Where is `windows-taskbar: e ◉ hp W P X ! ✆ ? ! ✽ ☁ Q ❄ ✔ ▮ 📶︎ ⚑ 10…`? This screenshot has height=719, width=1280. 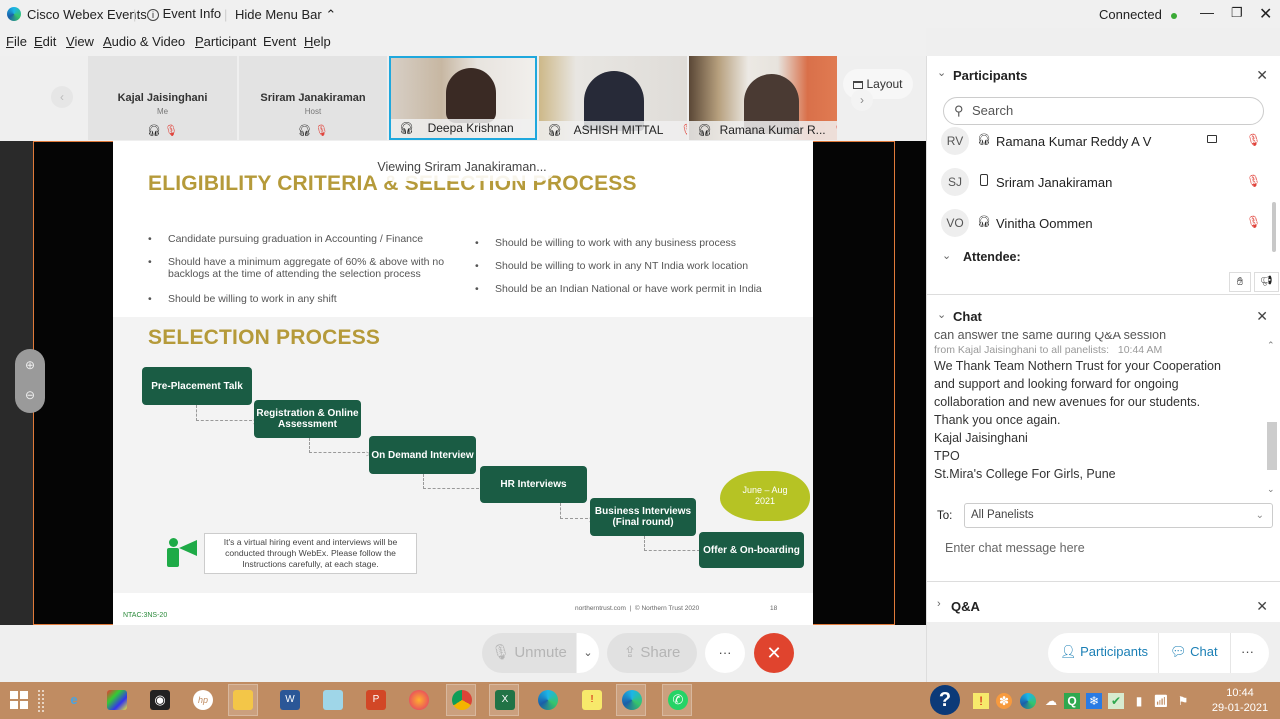
windows-taskbar: e ◉ hp W P X ! ✆ ? ! ✽ ☁ Q ❄ ✔ ▮ 📶︎ ⚑ 10… is located at coordinates (640, 700).